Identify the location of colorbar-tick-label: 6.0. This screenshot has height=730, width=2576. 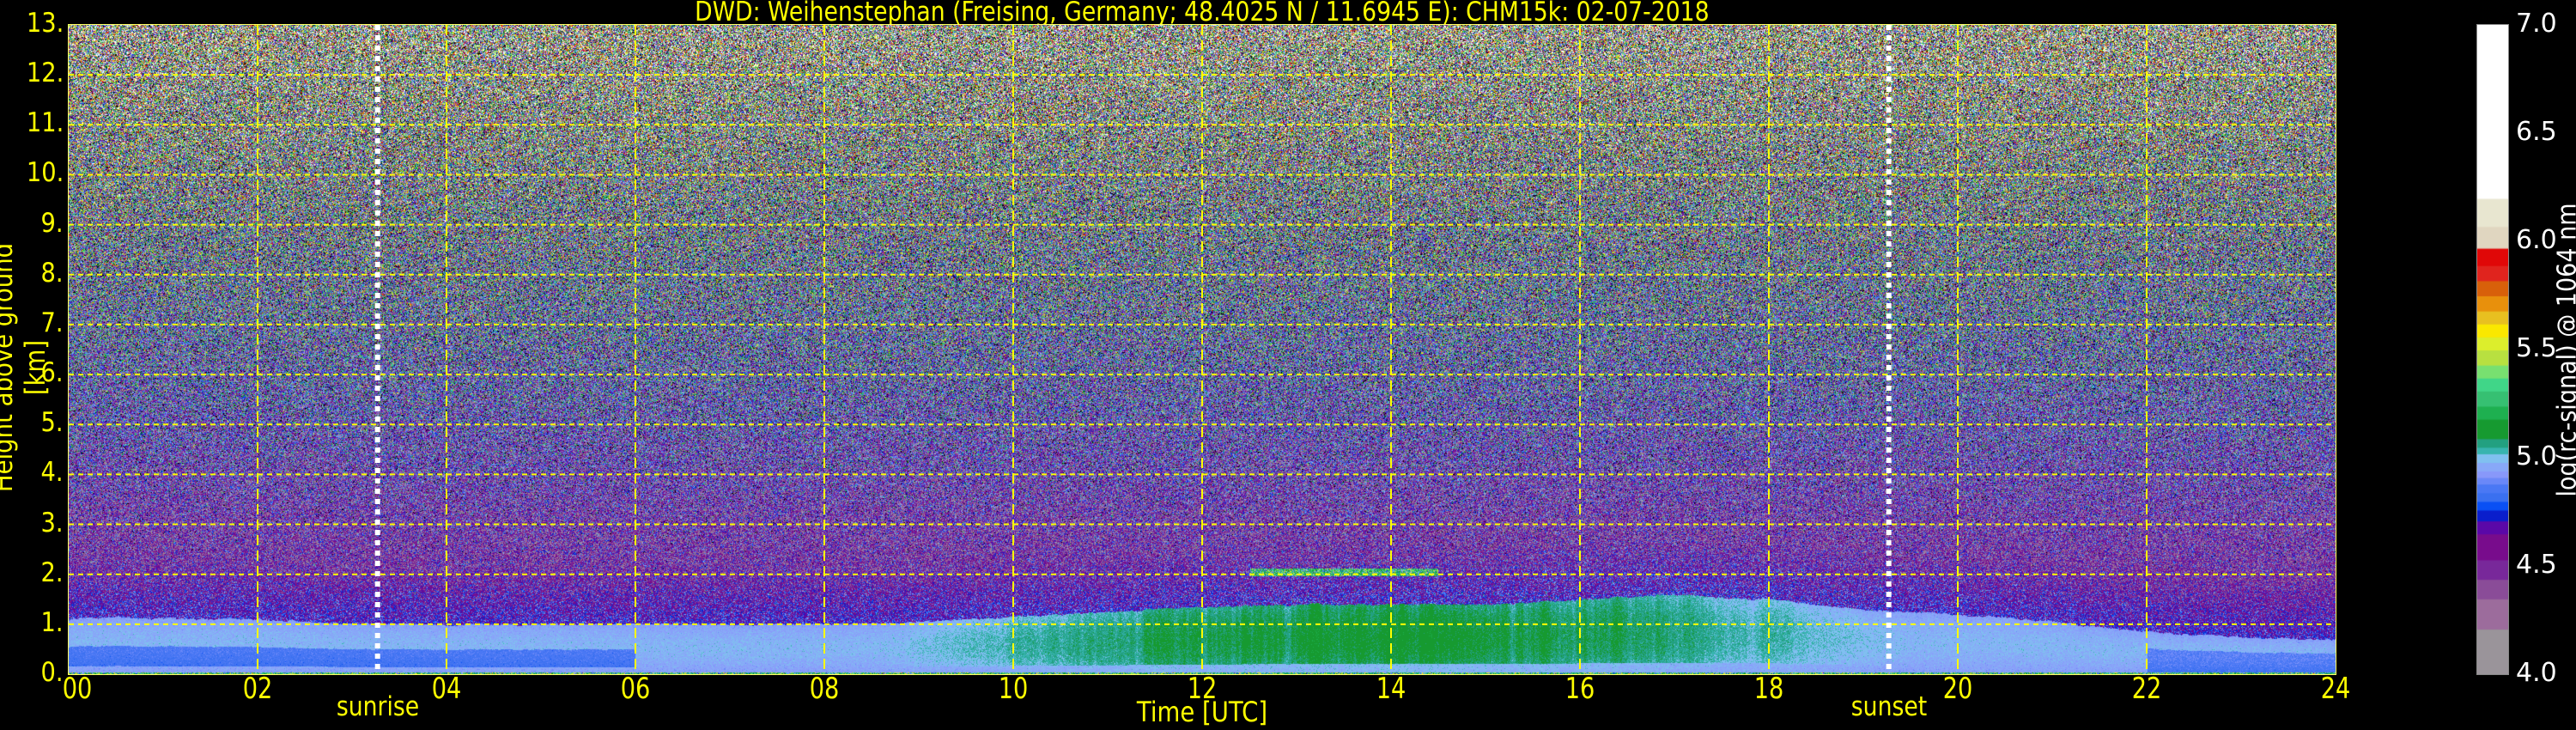
(2536, 240).